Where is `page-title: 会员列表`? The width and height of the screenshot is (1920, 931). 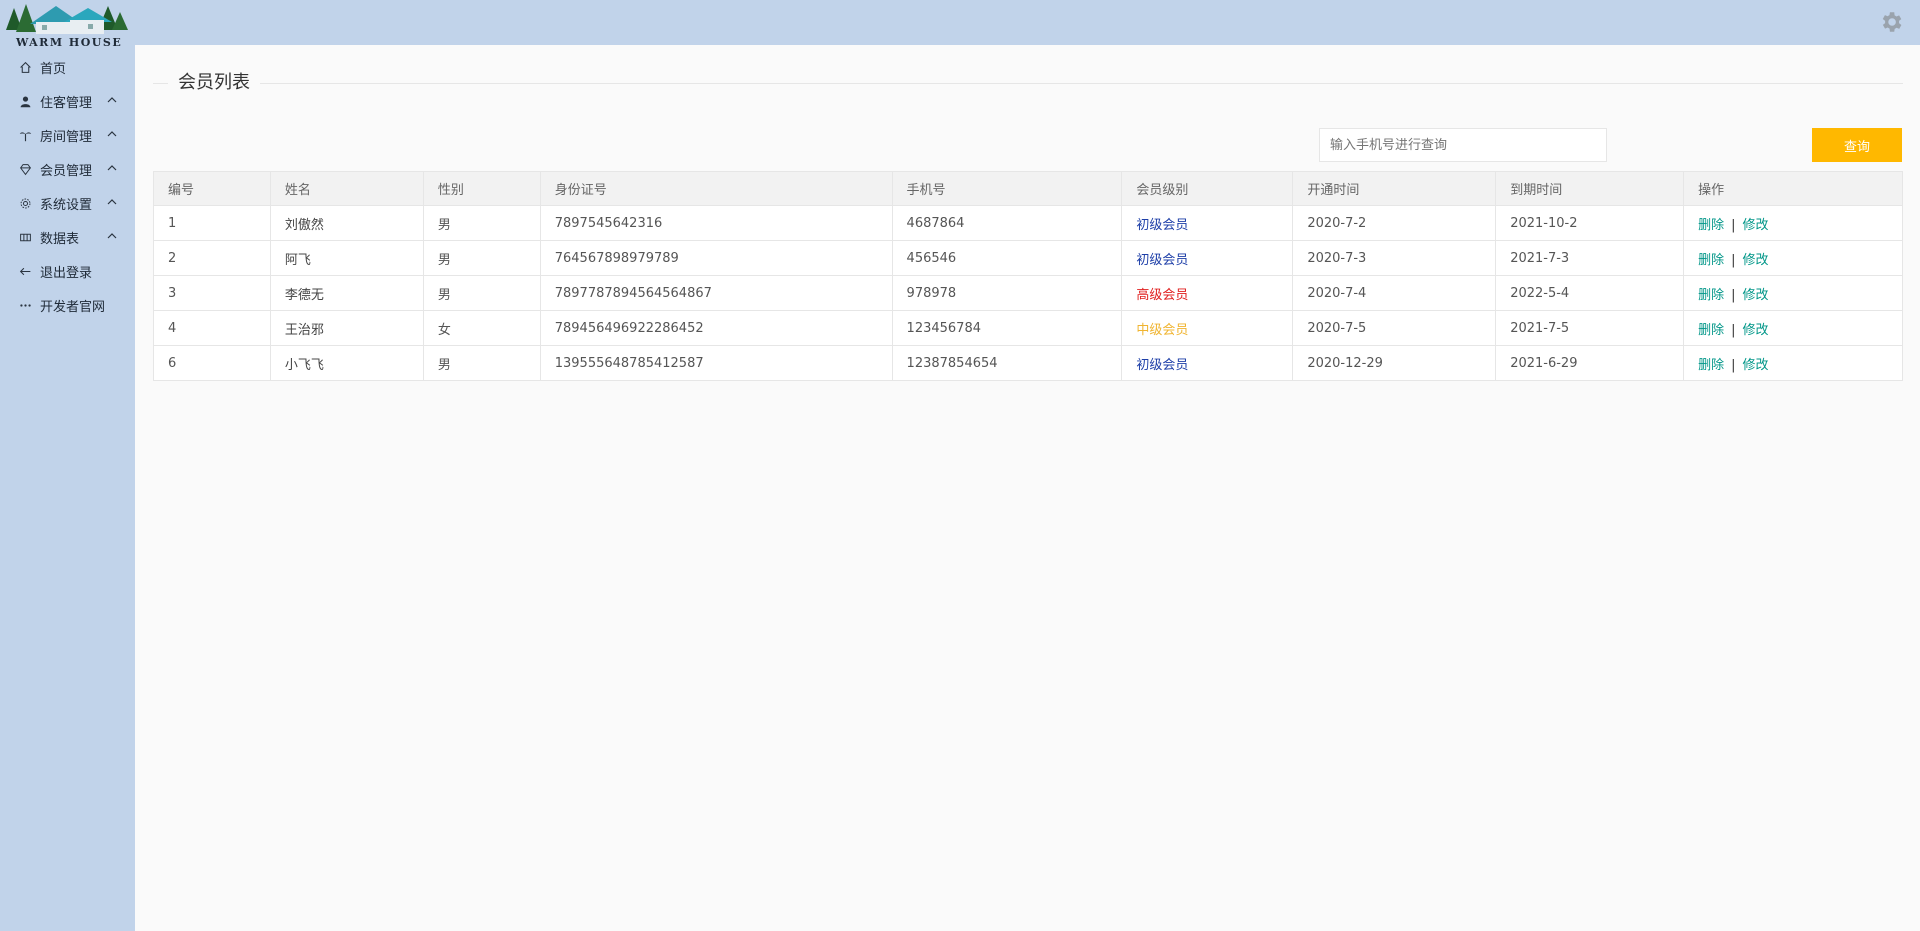
page-title: 会员列表 is located at coordinates (214, 83).